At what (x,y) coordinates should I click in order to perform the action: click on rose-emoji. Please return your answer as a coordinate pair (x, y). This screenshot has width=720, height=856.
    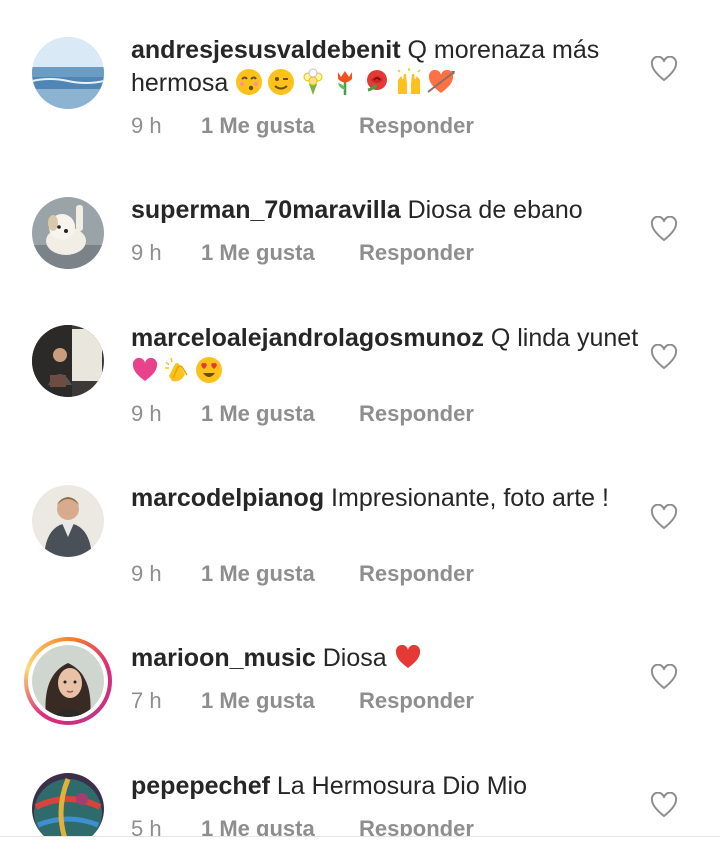
    Looking at the image, I should click on (377, 82).